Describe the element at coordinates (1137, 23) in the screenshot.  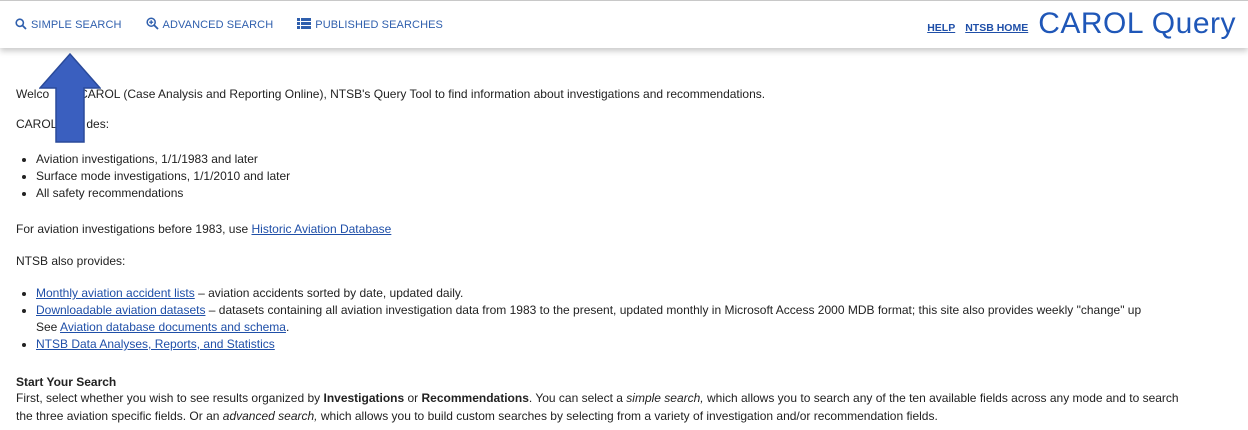
I see `app-title: CAROL Query` at that location.